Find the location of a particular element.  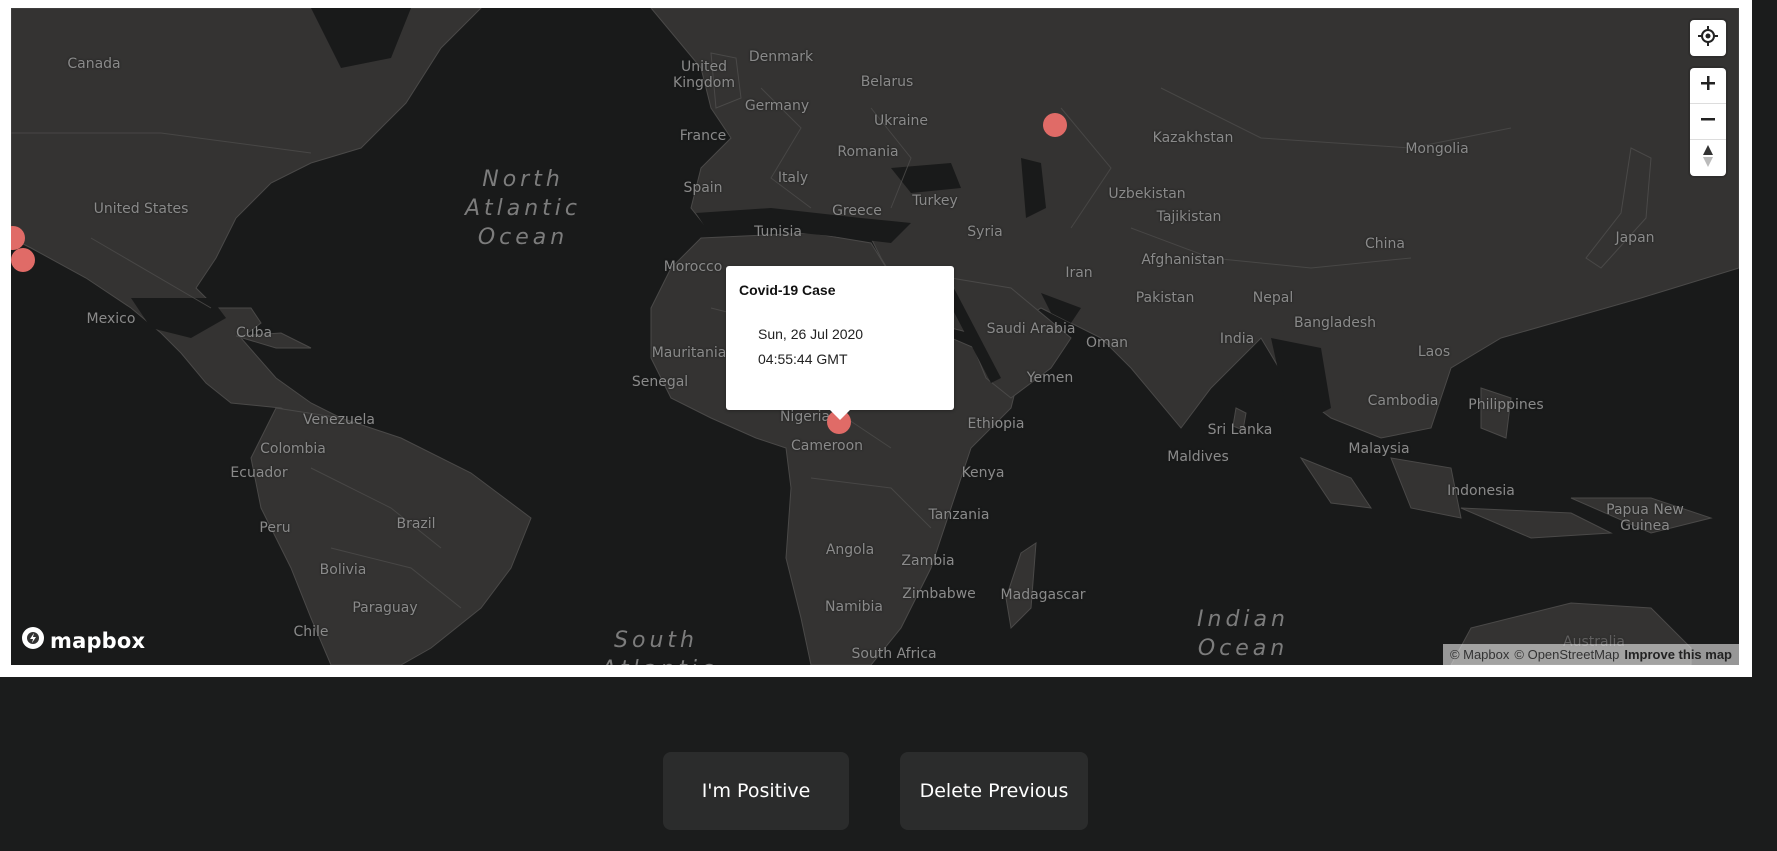

popup-title: Covid-19 Case is located at coordinates (787, 290).